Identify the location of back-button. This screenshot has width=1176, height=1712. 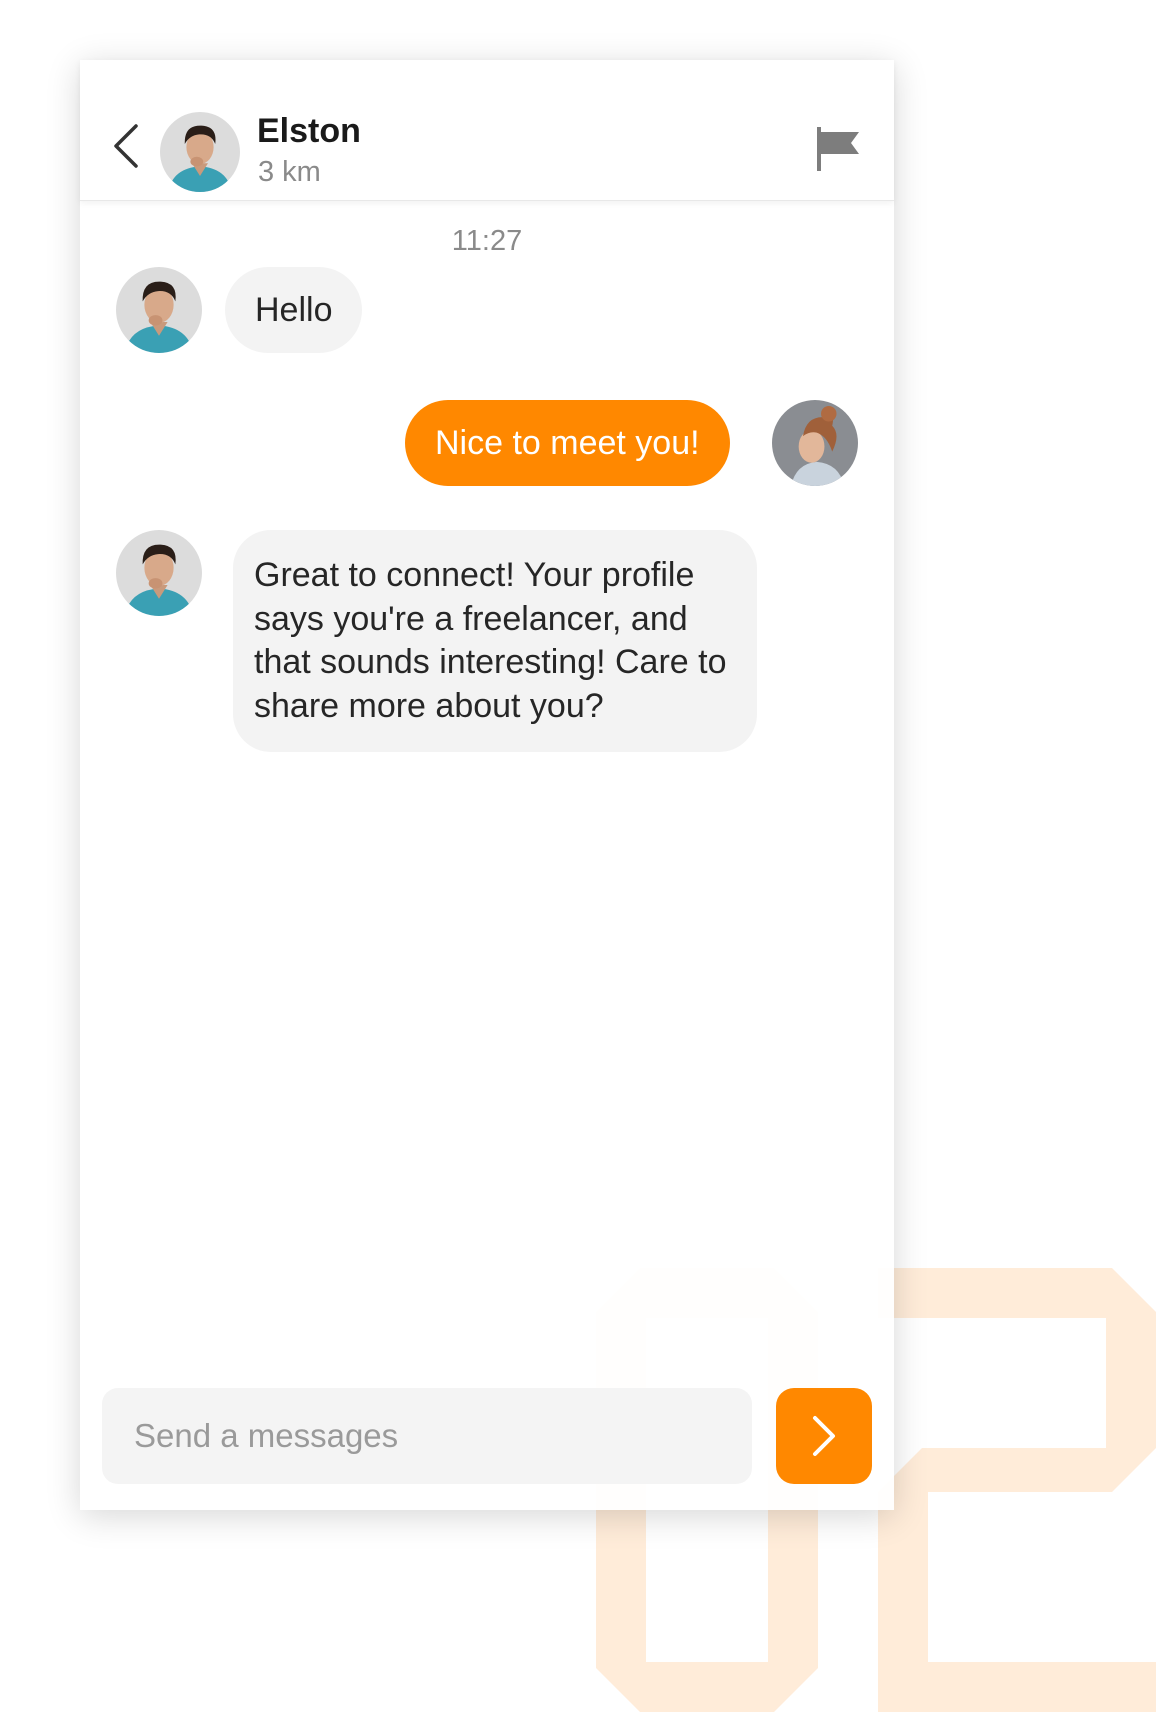
(127, 146).